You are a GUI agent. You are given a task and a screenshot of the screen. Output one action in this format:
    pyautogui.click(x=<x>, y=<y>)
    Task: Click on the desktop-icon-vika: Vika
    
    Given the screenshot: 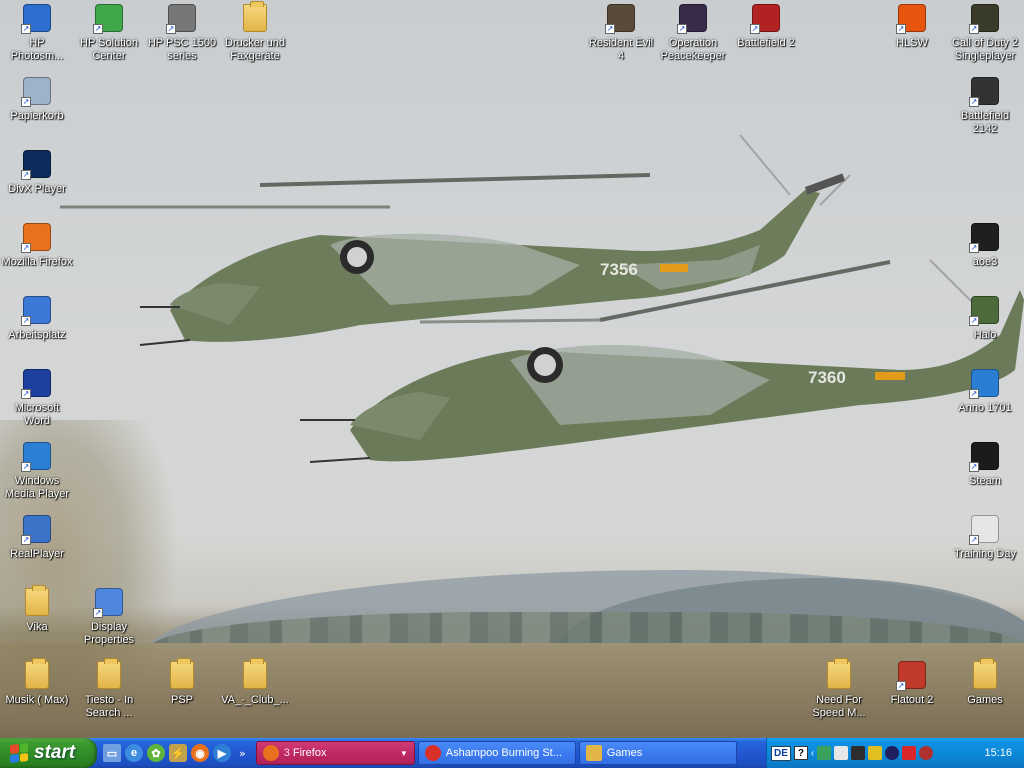 What is the action you would take?
    pyautogui.click(x=37, y=609)
    